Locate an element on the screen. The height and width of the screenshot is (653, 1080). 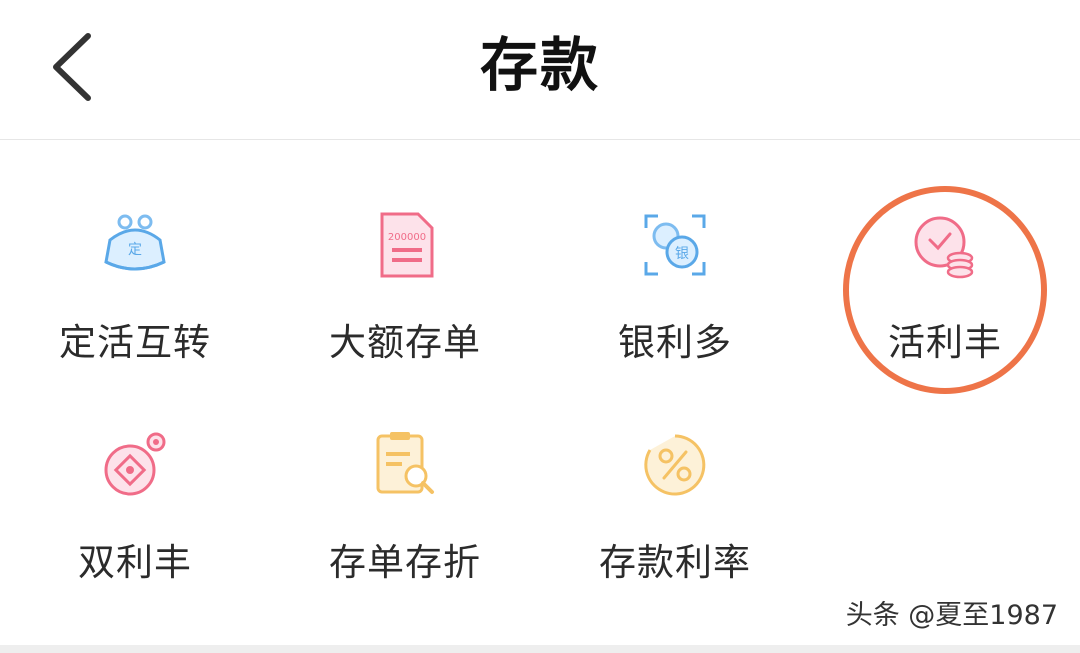
menu-item-dinghuo-huzhuan: 定 定活互转 is located at coordinates (135, 310).